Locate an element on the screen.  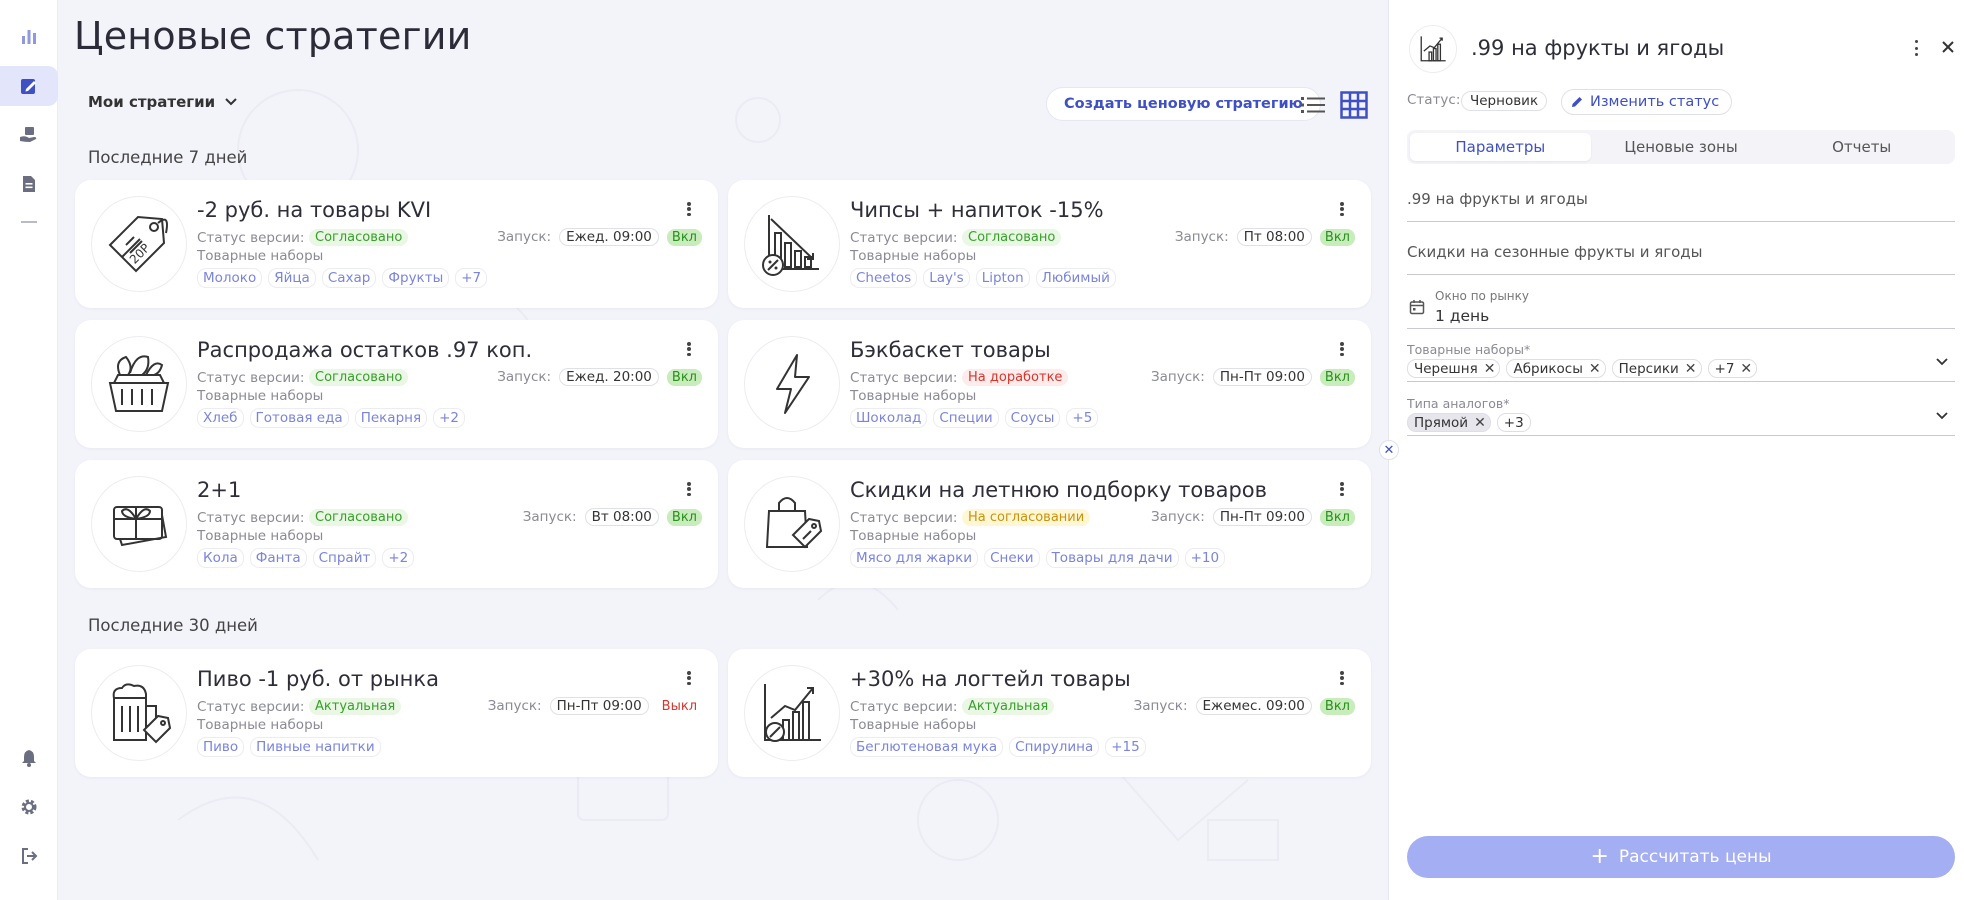
panel-menu-button is located at coordinates (1916, 48).